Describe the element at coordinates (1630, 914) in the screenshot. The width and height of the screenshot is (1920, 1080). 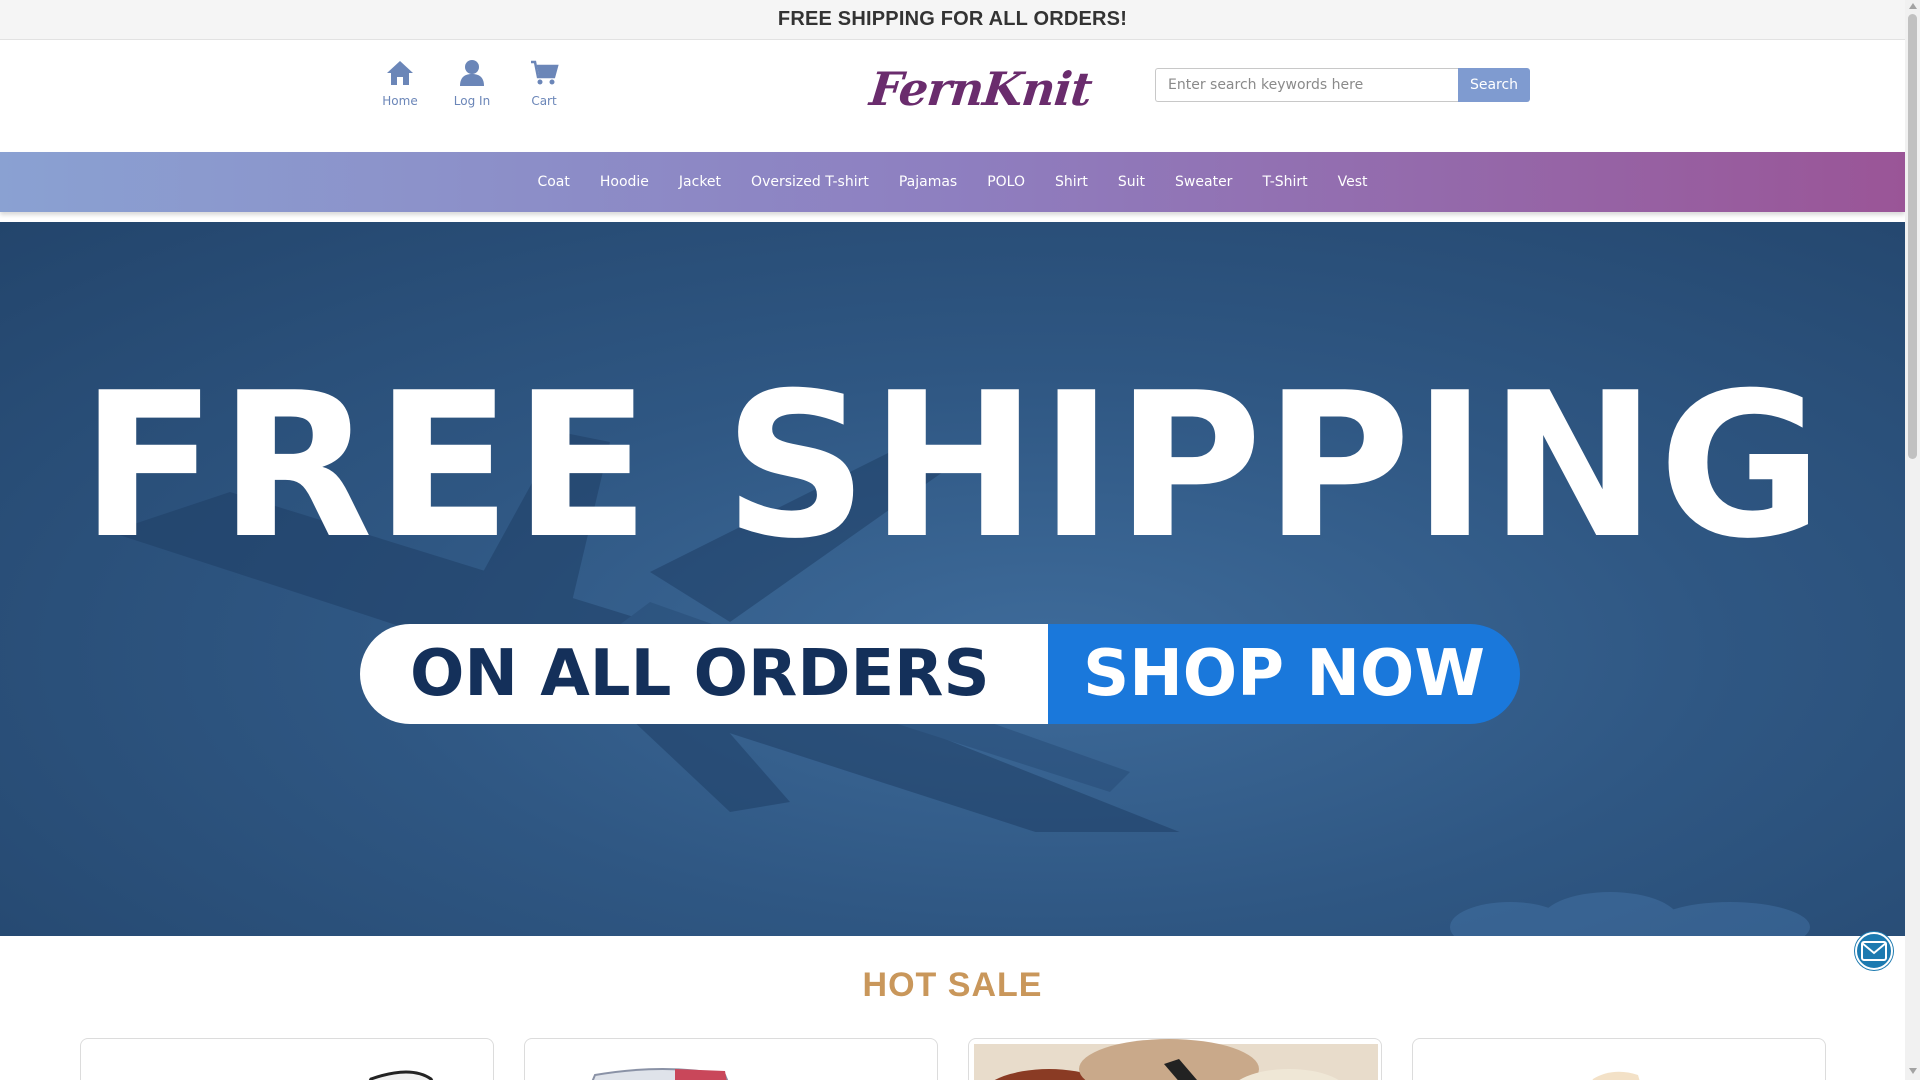
I see `clouds-decoration` at that location.